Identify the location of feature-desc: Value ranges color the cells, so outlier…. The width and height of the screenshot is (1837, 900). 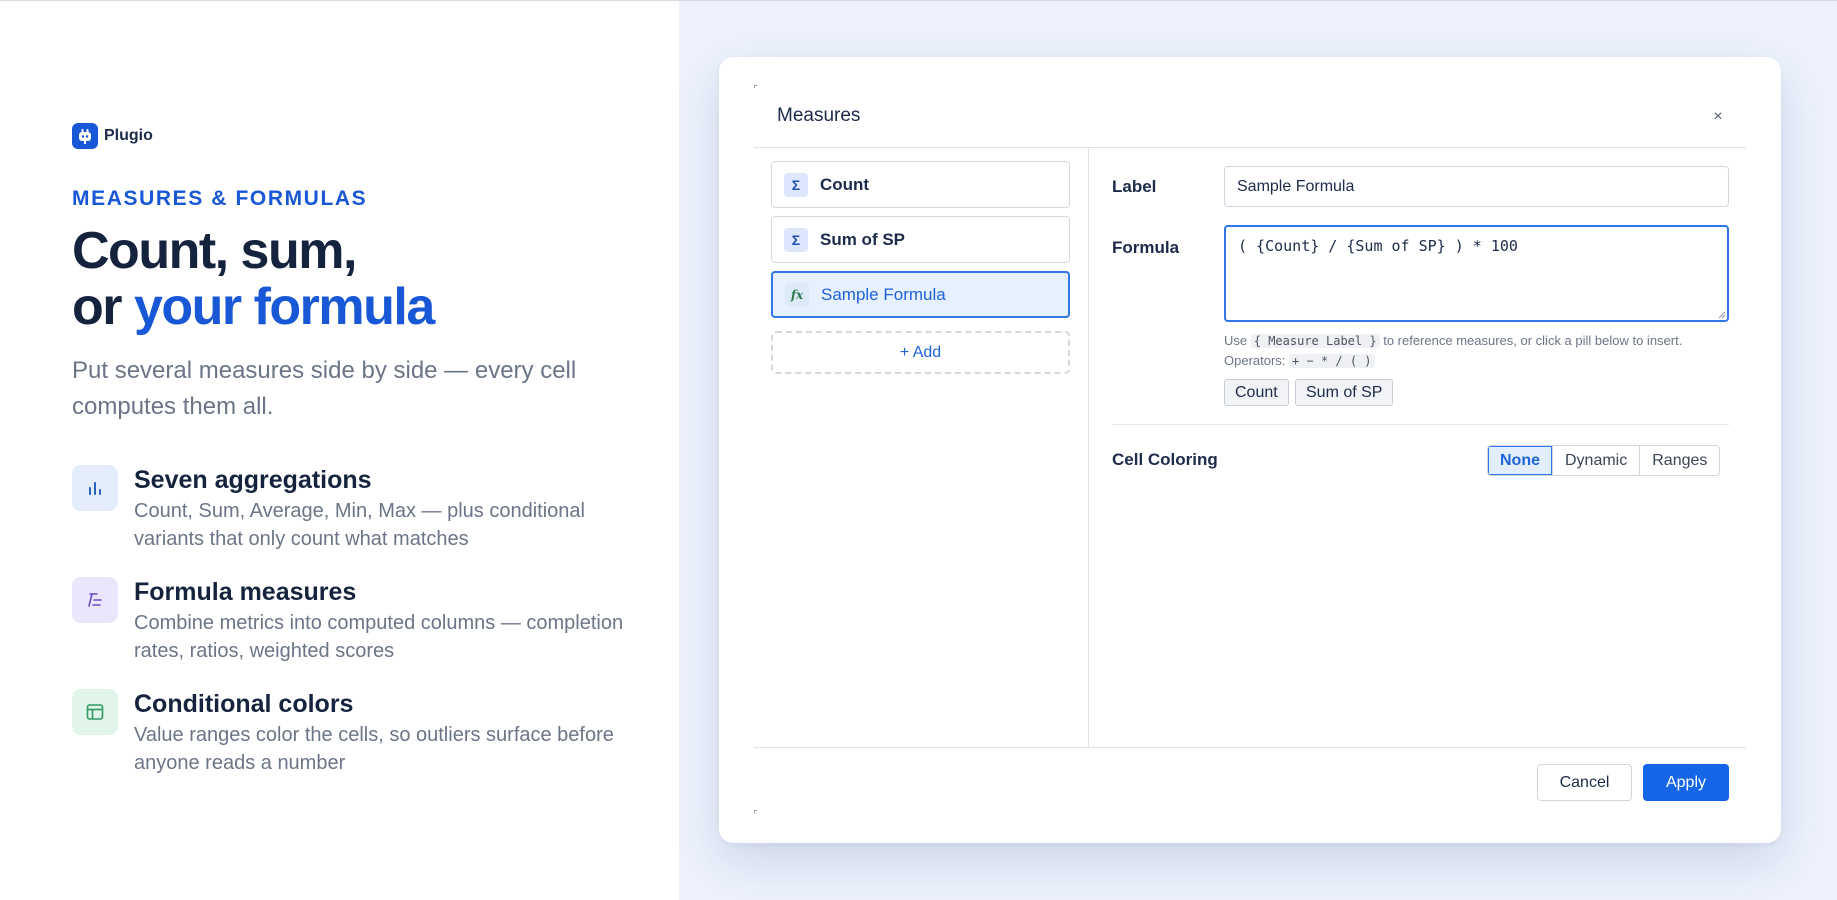
(374, 749).